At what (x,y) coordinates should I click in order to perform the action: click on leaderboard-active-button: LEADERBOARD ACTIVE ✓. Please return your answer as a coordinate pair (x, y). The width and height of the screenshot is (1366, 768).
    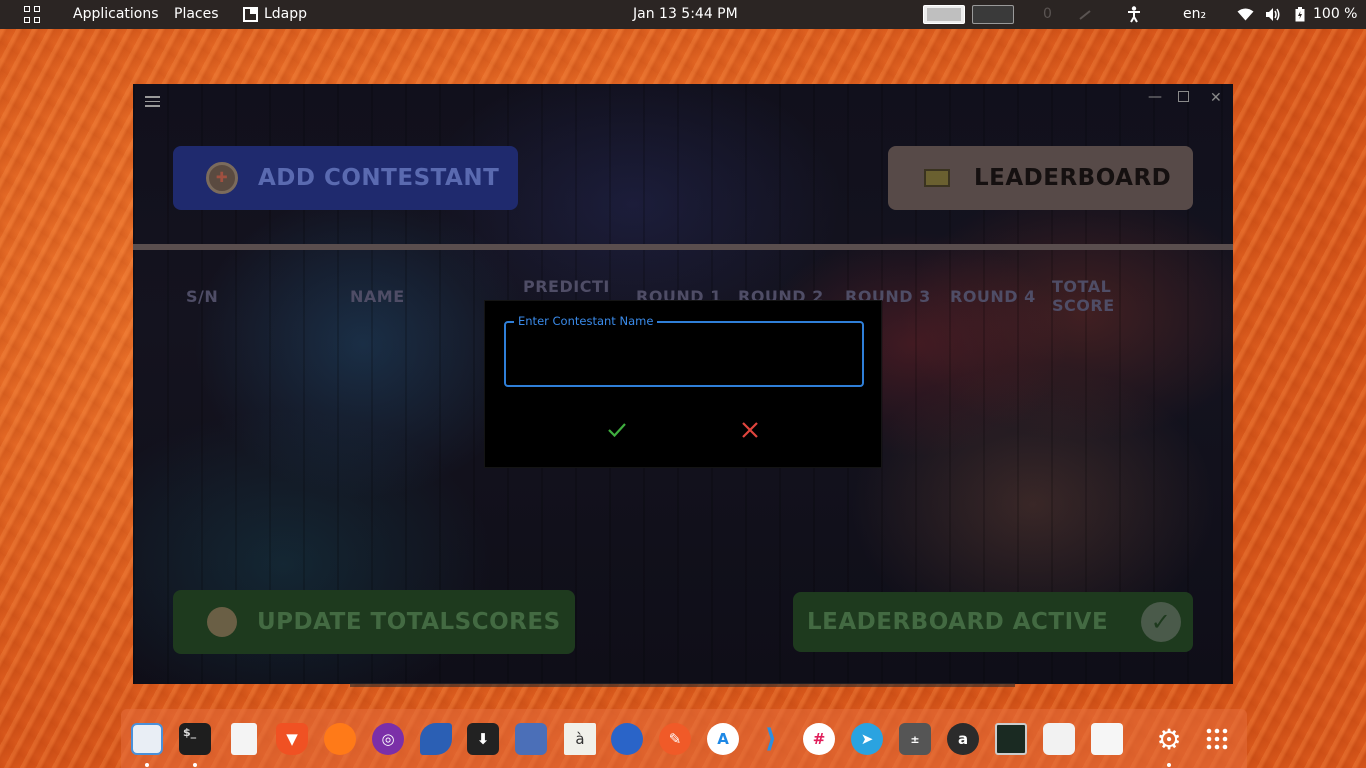
    Looking at the image, I should click on (993, 622).